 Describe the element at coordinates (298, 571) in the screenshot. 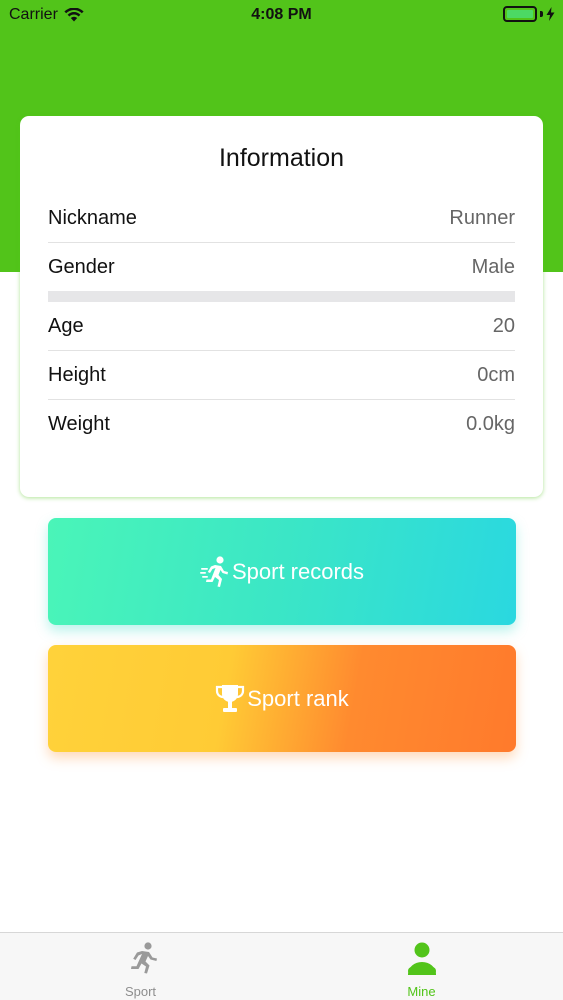

I see `sport-records-label: Sport records` at that location.